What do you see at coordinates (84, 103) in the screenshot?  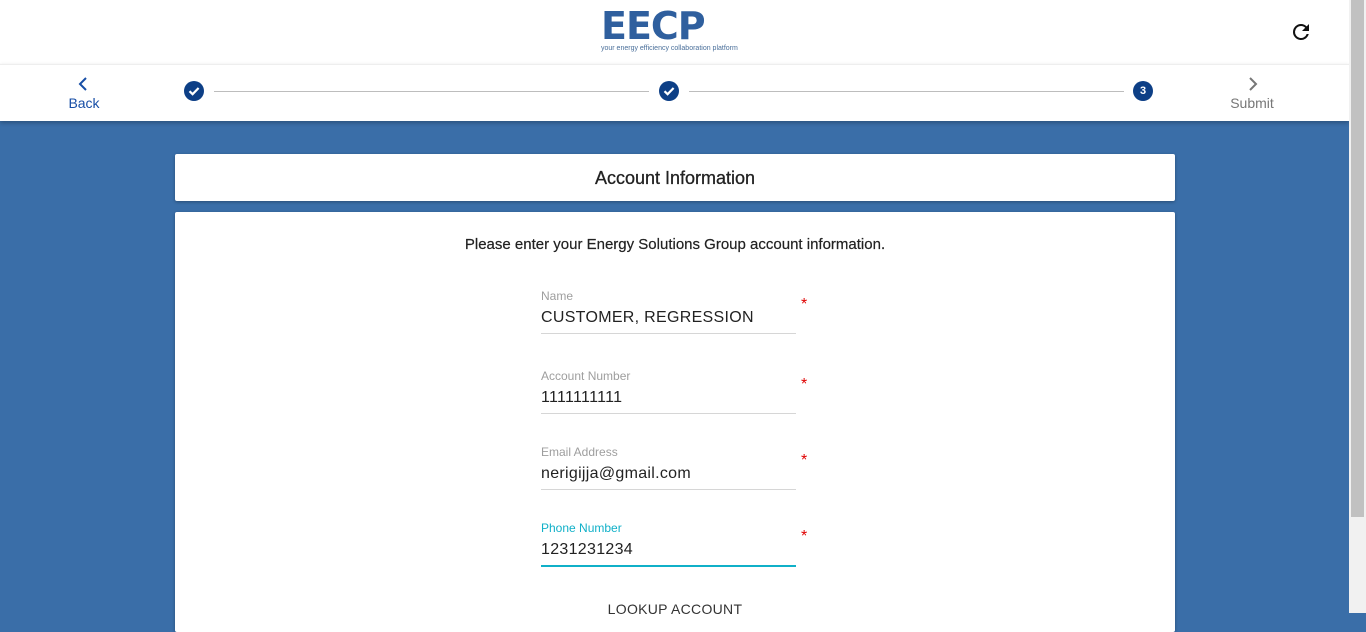 I see `back-label: Back` at bounding box center [84, 103].